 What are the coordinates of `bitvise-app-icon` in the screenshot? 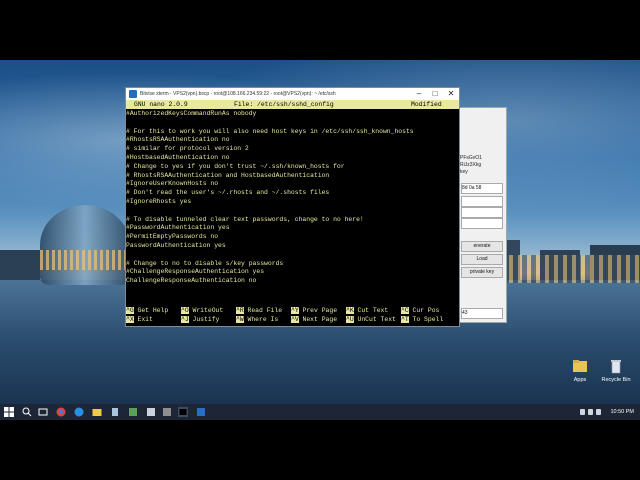 It's located at (133, 94).